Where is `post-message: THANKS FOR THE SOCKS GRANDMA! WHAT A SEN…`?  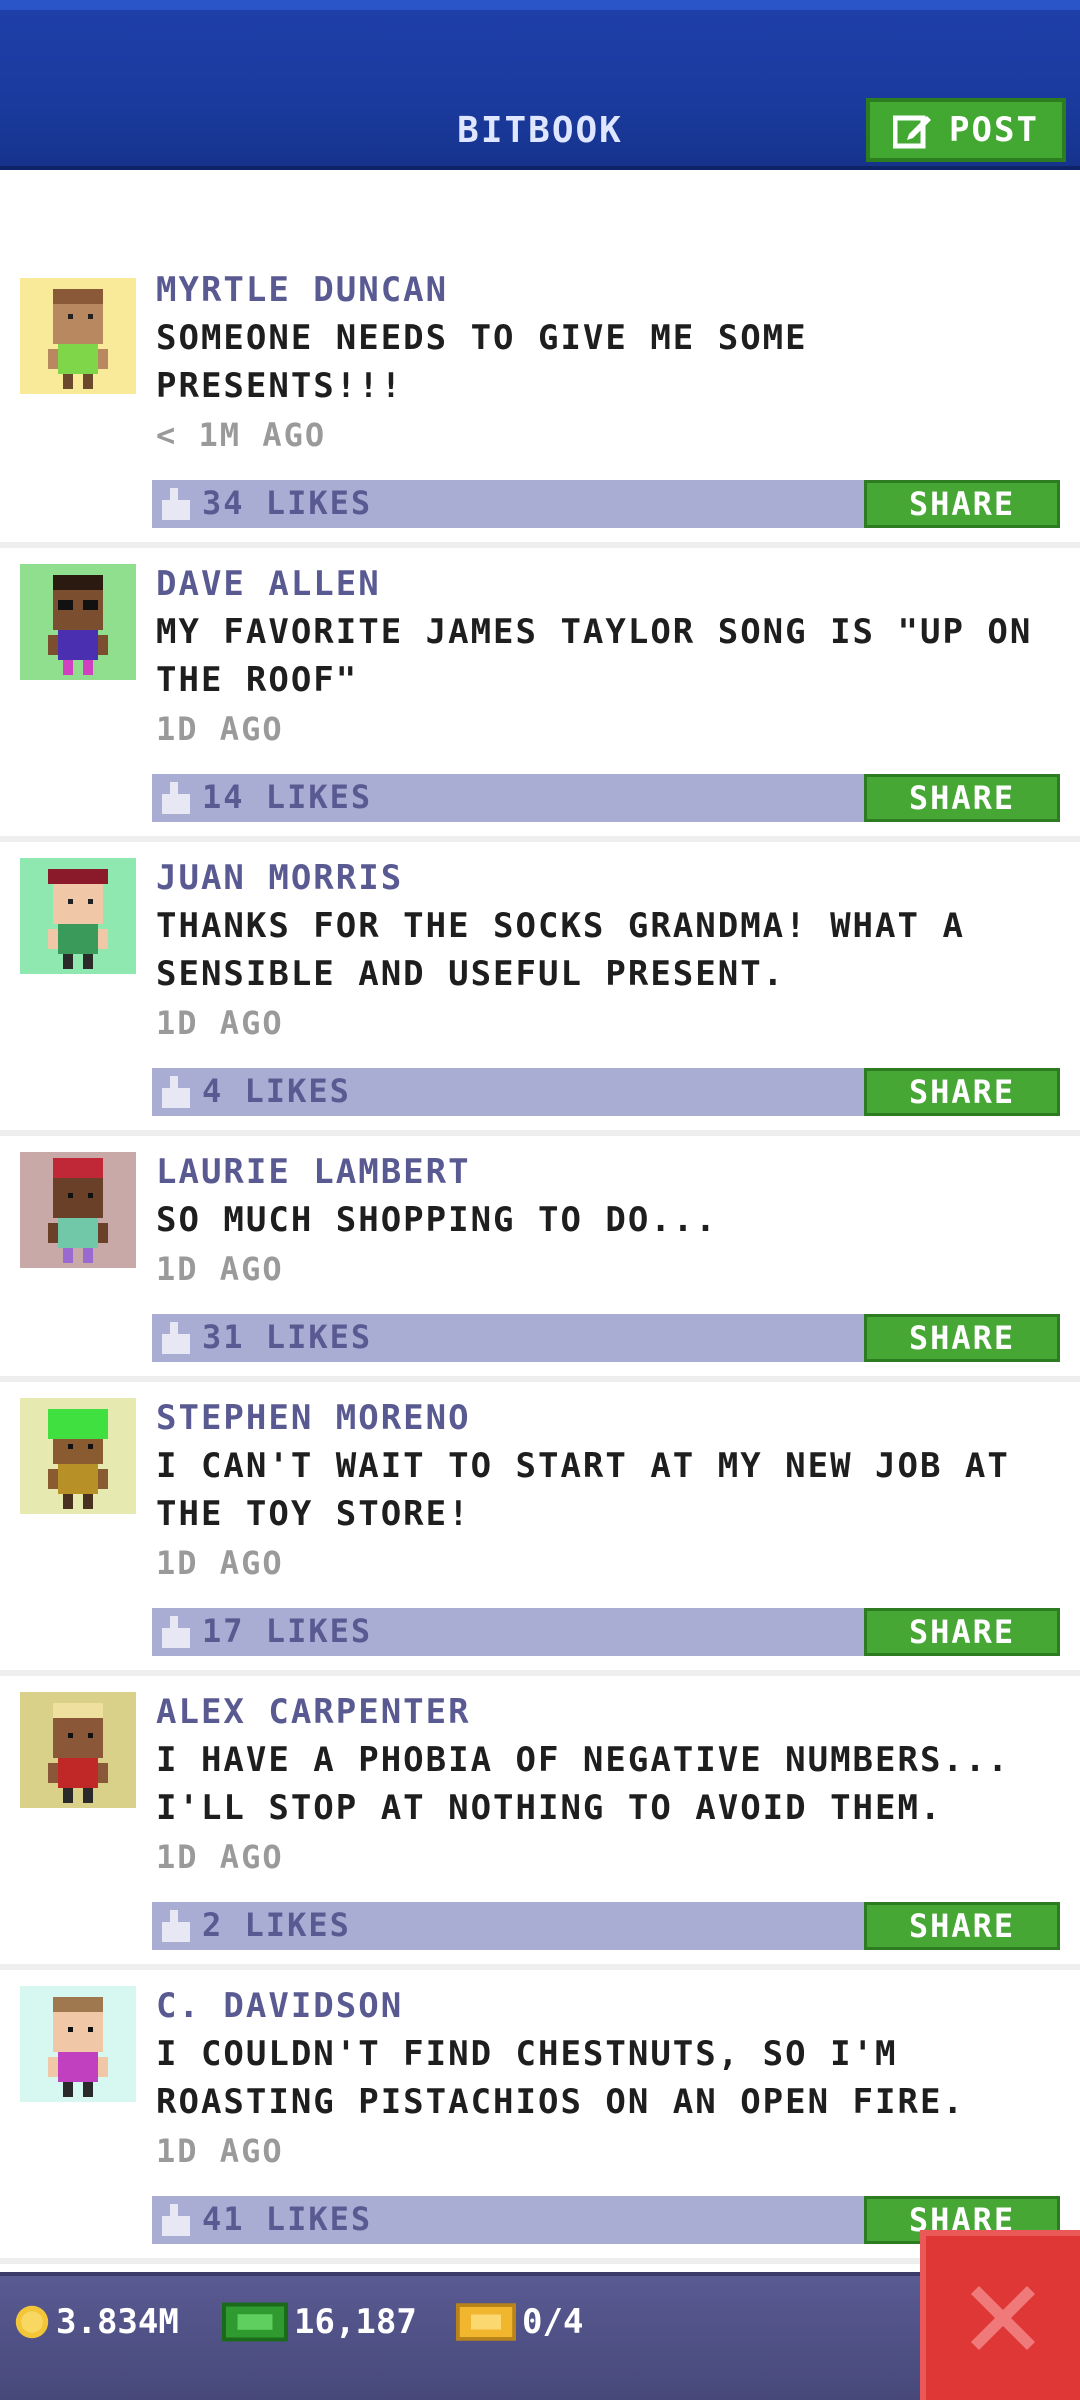
post-message: THANKS FOR THE SOCKS GRANDMA! WHAT A SEN… is located at coordinates (560, 950).